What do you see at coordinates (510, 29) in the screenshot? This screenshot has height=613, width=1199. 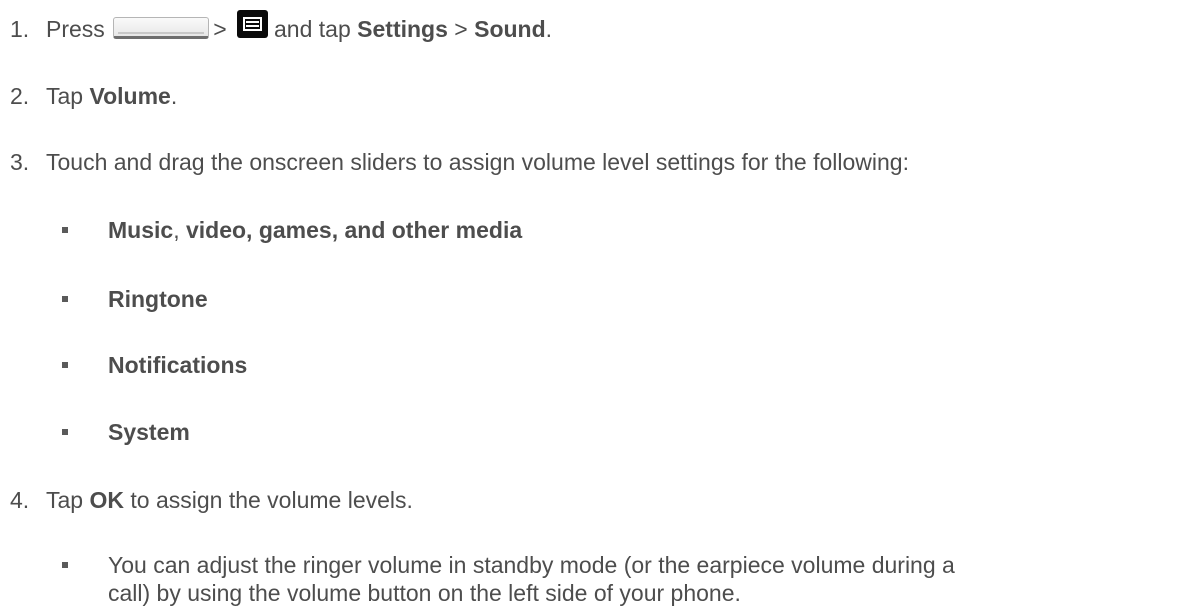 I see `sound-label: Sound` at bounding box center [510, 29].